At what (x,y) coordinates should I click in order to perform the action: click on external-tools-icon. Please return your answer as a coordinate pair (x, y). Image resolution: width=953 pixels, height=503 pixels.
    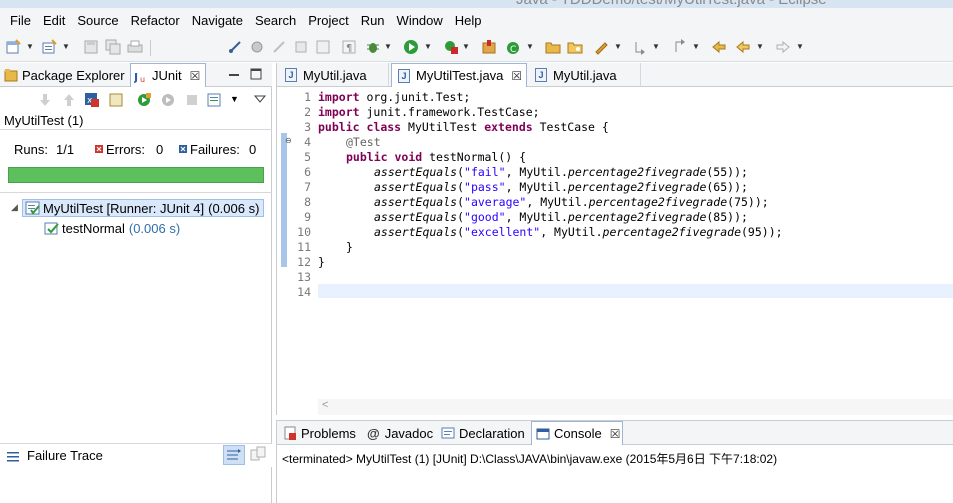
    Looking at the image, I should click on (489, 47).